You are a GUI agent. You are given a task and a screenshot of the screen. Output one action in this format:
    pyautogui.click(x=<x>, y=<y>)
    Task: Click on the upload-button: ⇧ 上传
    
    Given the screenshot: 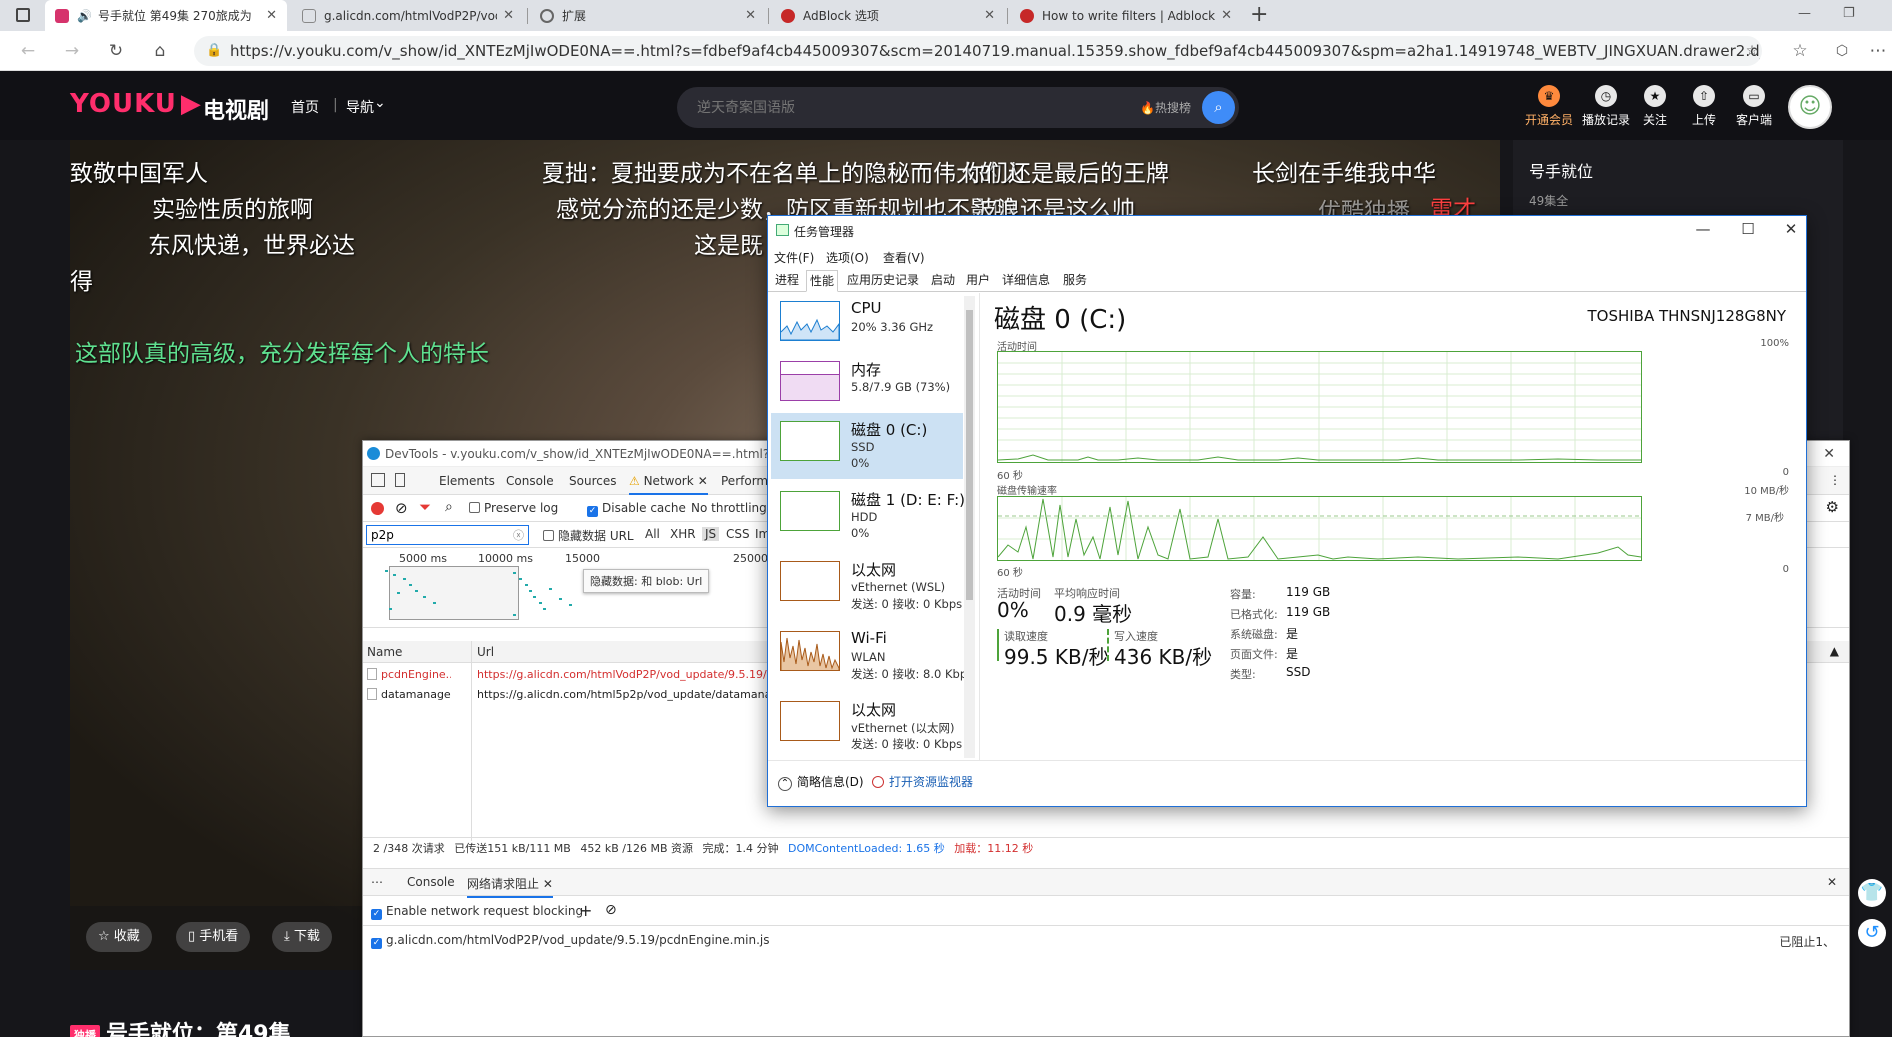 What is the action you would take?
    pyautogui.click(x=1704, y=106)
    